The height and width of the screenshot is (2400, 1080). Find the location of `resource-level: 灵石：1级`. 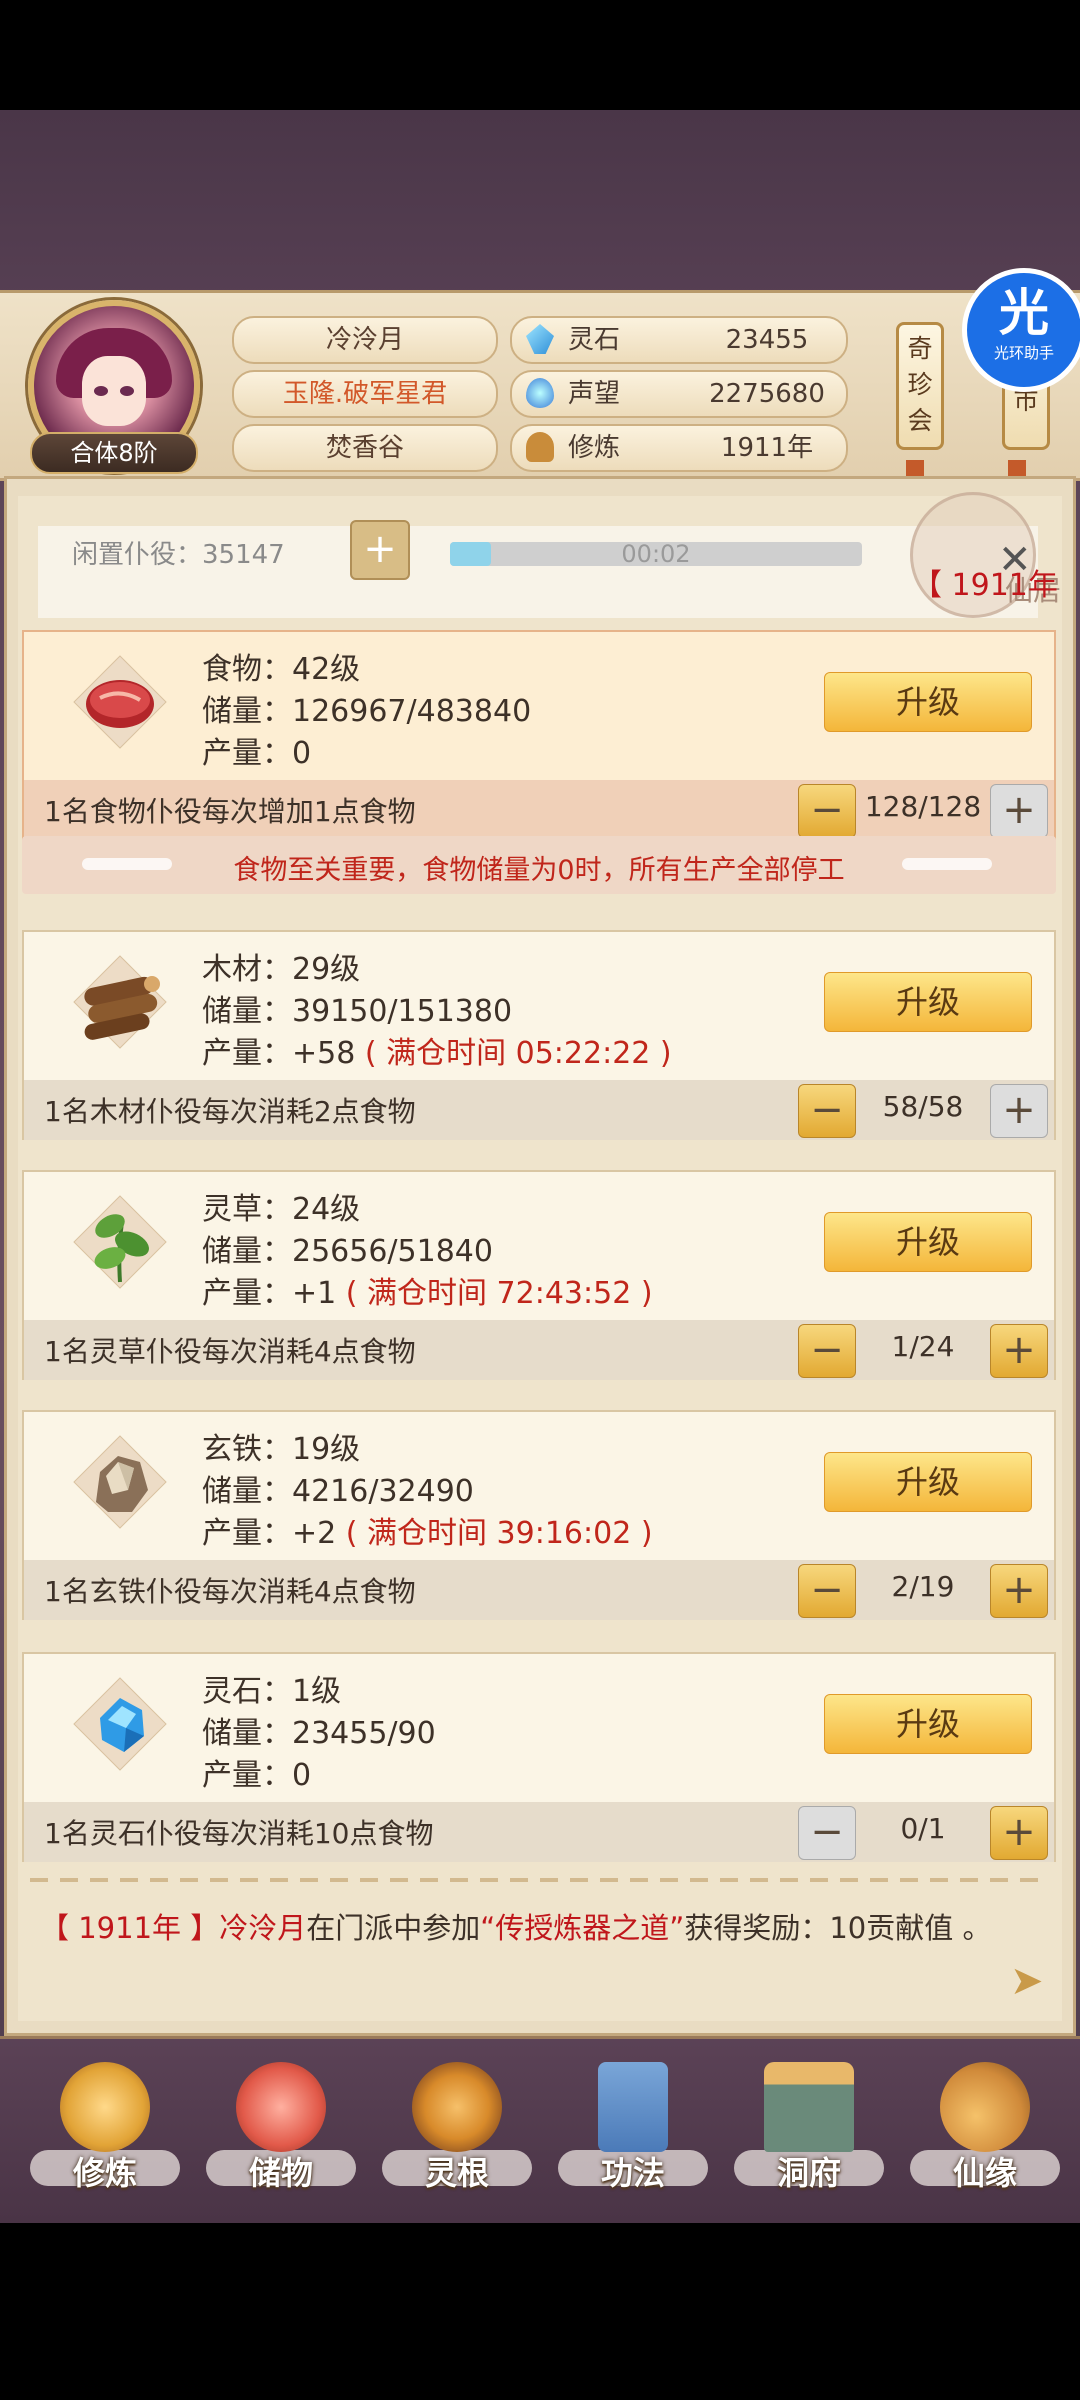

resource-level: 灵石：1级 is located at coordinates (272, 1691).